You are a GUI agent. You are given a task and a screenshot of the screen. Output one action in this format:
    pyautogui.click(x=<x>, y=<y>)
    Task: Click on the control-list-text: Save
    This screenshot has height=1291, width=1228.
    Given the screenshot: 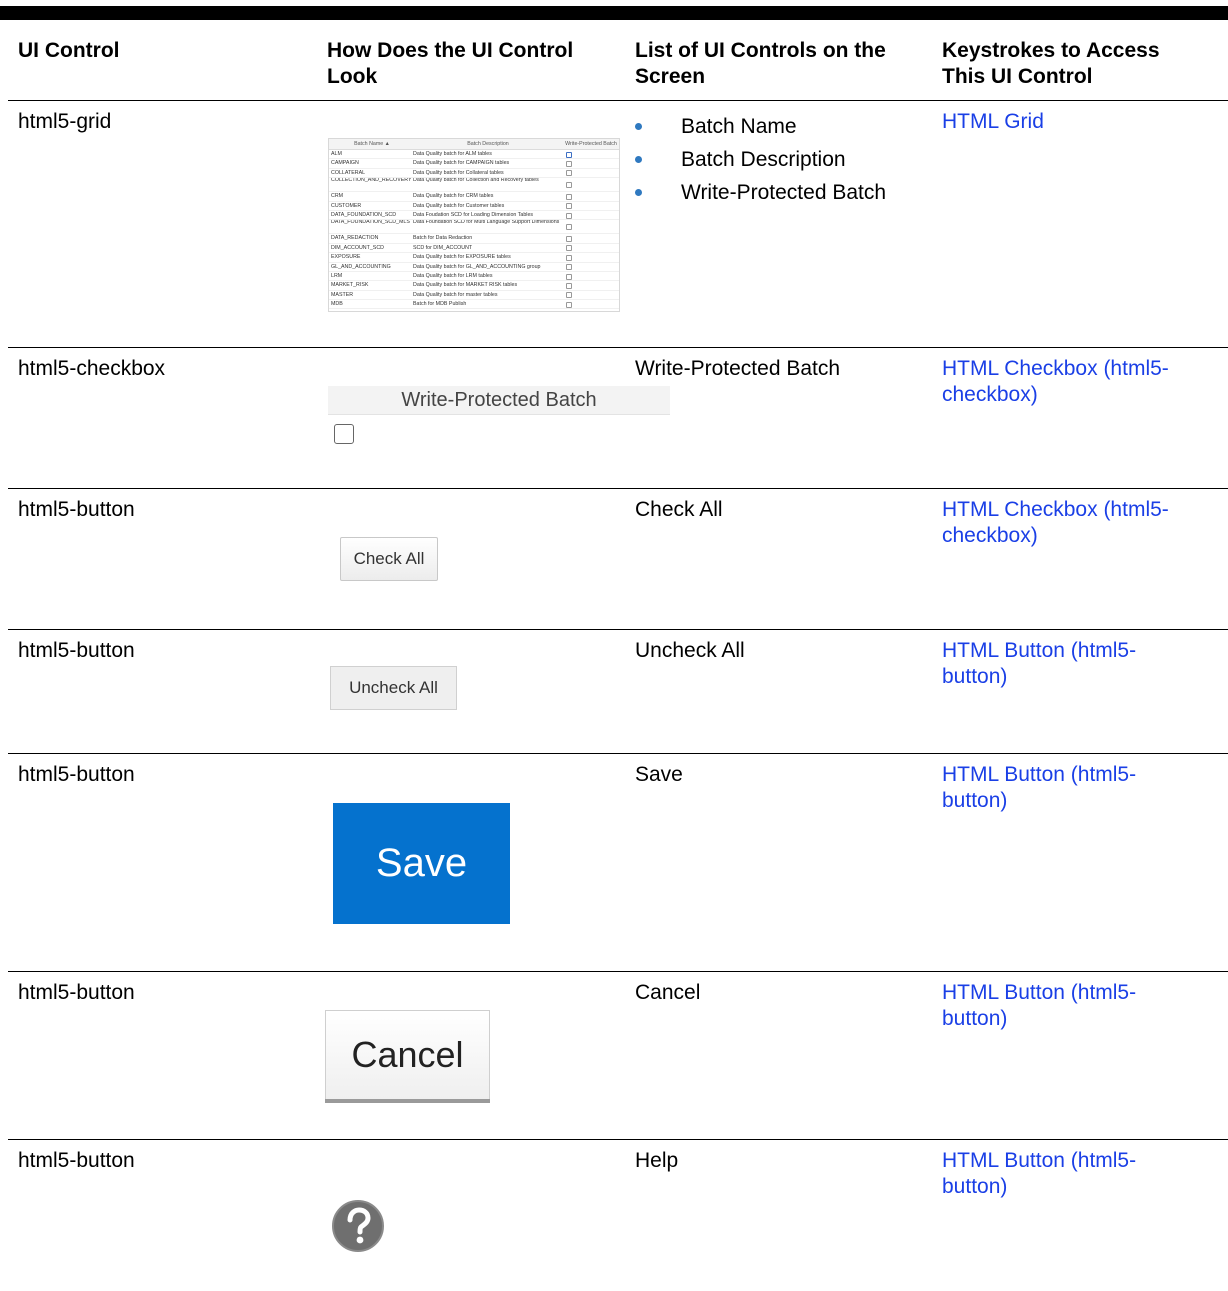 What is the action you would take?
    pyautogui.click(x=659, y=774)
    